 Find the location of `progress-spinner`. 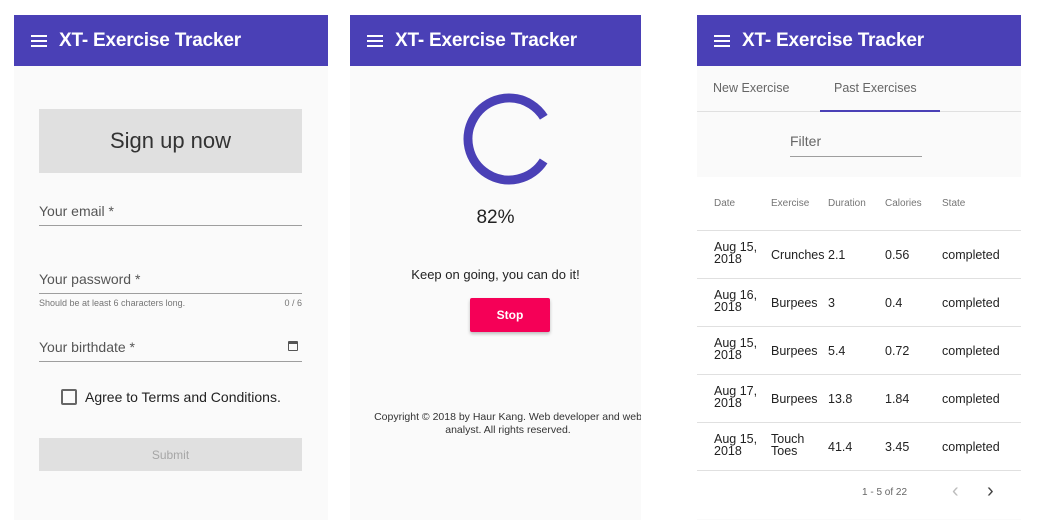

progress-spinner is located at coordinates (509, 139).